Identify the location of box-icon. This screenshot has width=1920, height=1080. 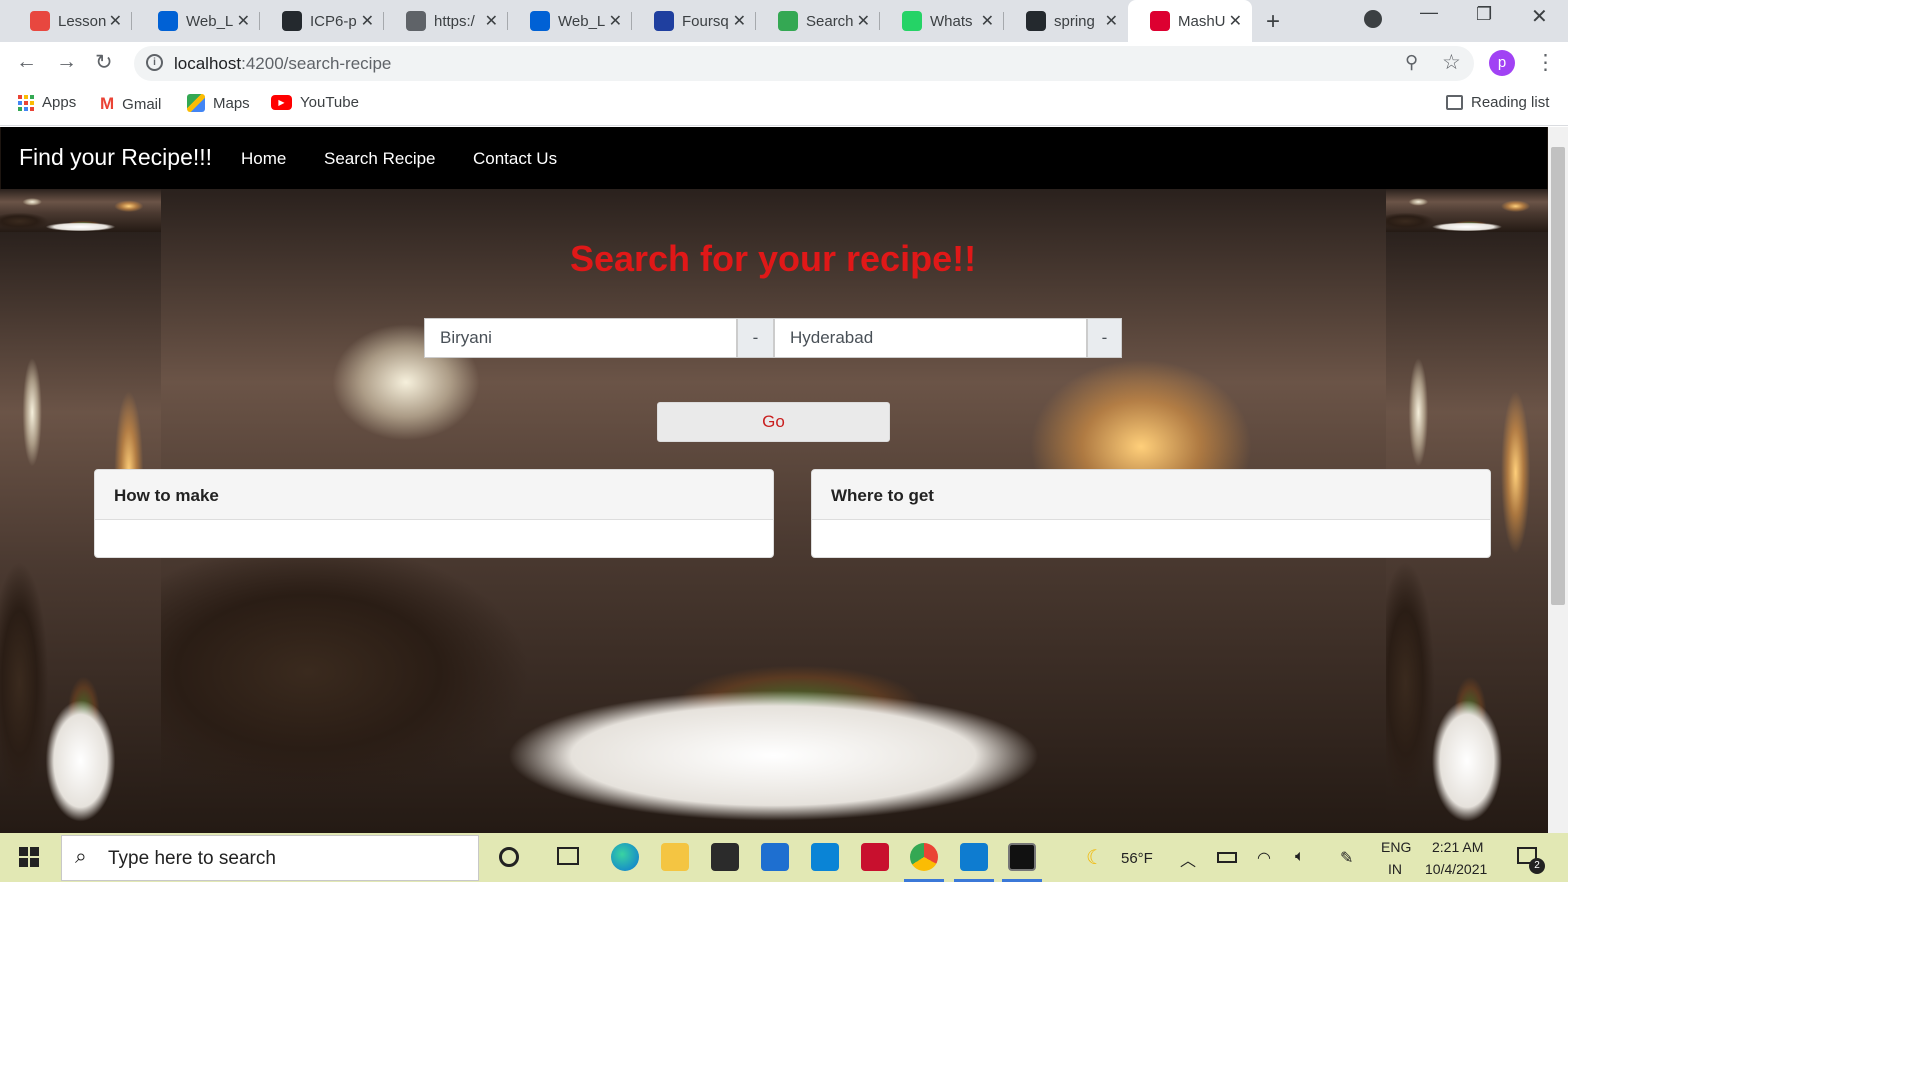
(168, 21).